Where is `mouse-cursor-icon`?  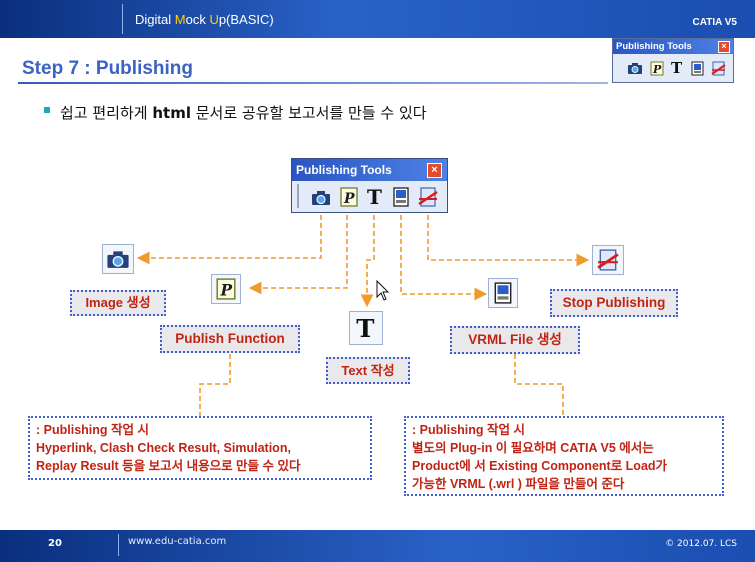 mouse-cursor-icon is located at coordinates (383, 290).